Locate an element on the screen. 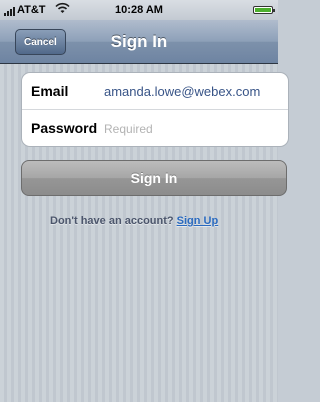  status-bar: AT&T 10:28 AM is located at coordinates (139, 10).